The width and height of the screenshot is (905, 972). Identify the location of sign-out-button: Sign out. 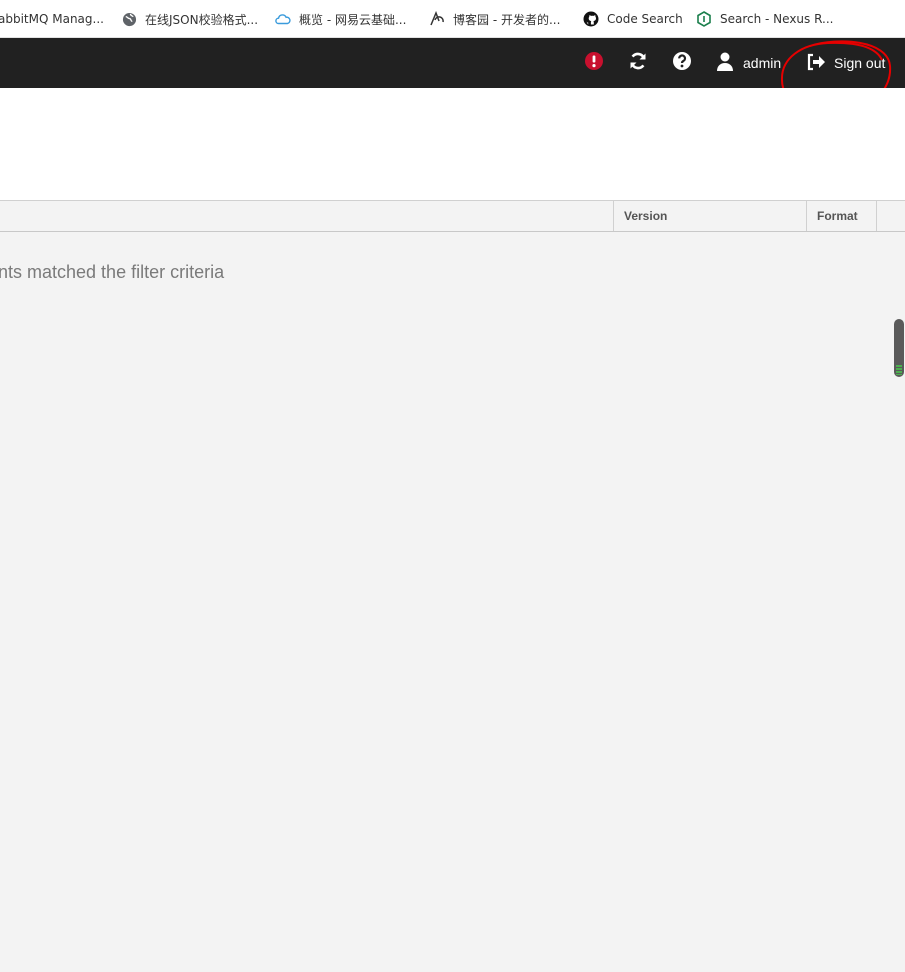
(845, 63).